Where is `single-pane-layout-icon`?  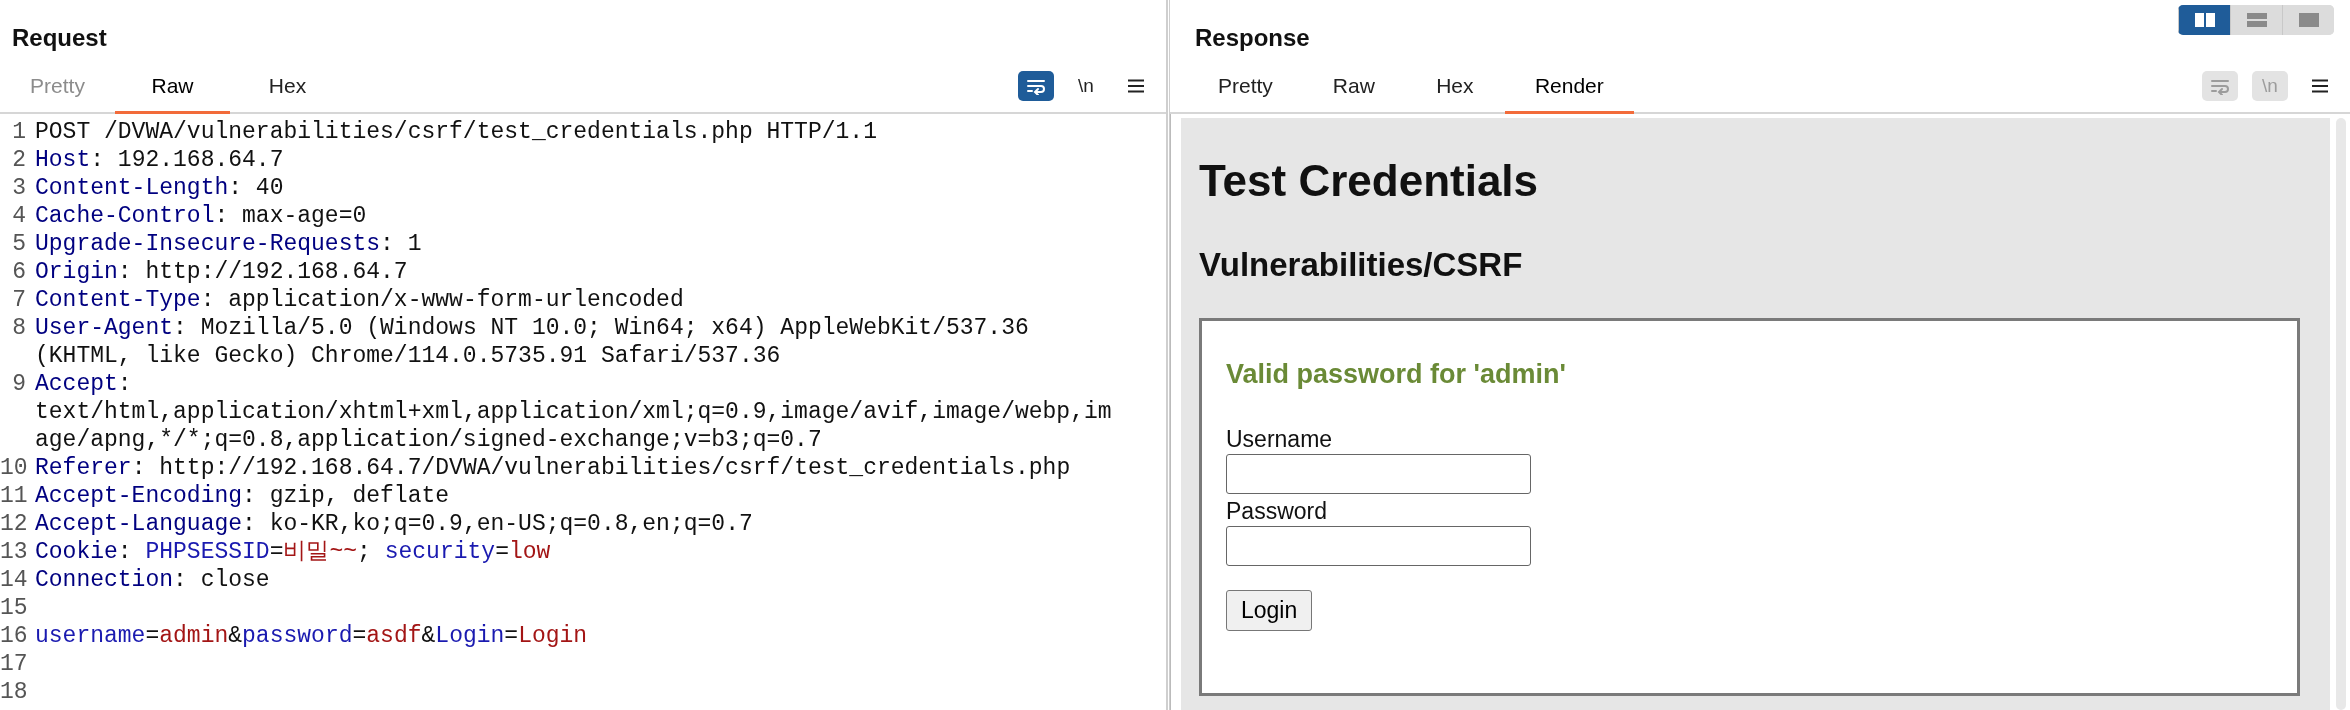 single-pane-layout-icon is located at coordinates (2308, 20).